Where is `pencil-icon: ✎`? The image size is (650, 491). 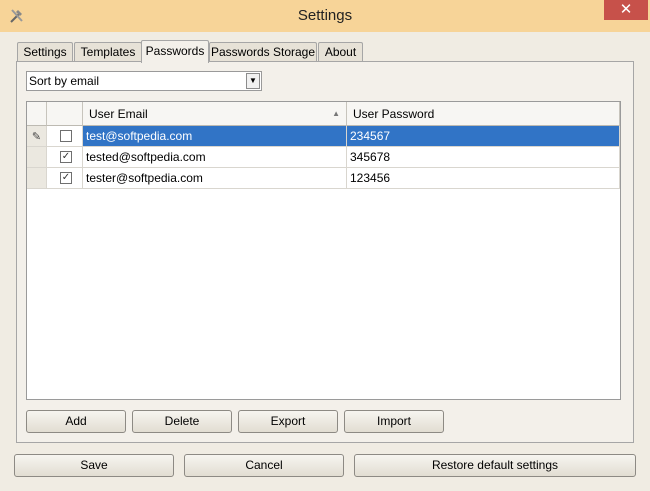
pencil-icon: ✎ is located at coordinates (36, 137).